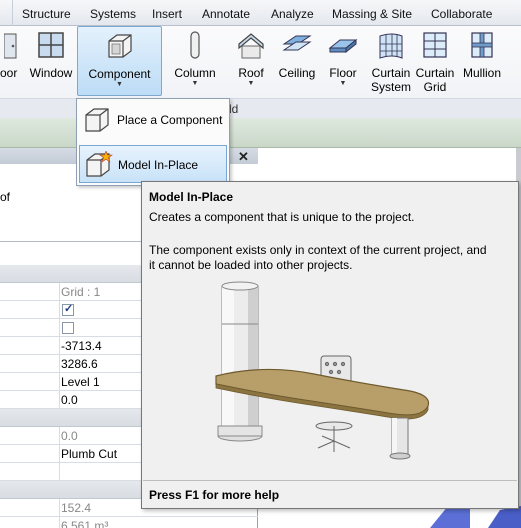 The width and height of the screenshot is (521, 528). What do you see at coordinates (5, 197) in the screenshot?
I see `type-selector-text: of` at bounding box center [5, 197].